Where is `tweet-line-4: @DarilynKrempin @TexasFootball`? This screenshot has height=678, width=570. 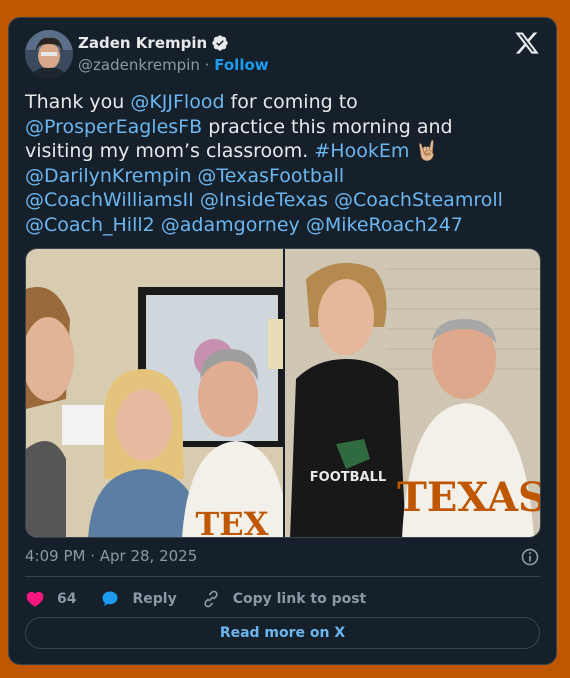 tweet-line-4: @DarilynKrempin @TexasFootball is located at coordinates (285, 176).